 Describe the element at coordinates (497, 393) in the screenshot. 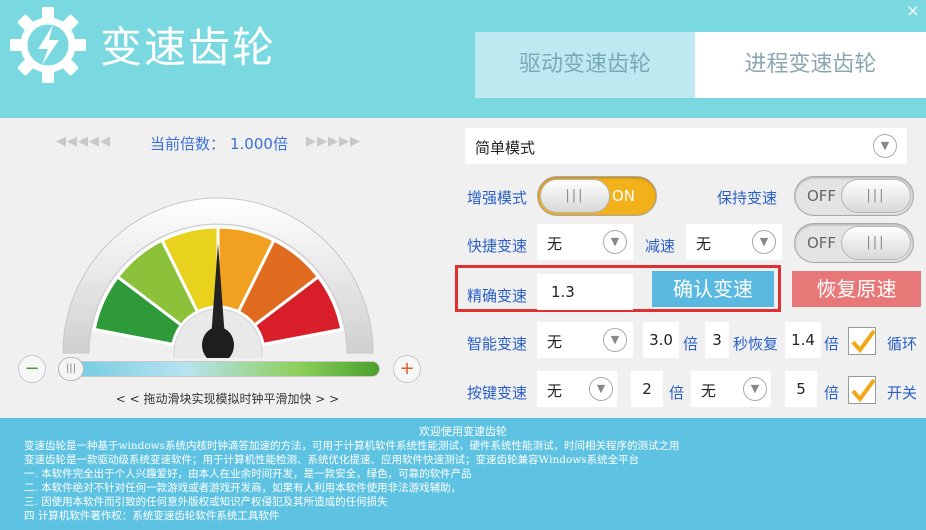

I see `keypress-speed-label: 按键变速` at that location.